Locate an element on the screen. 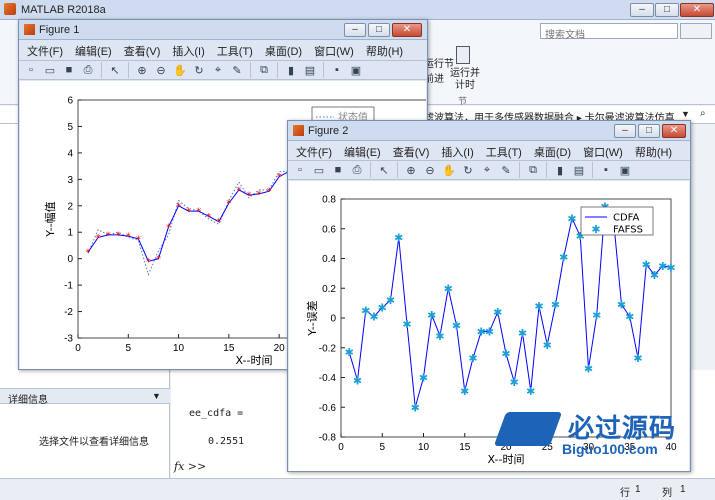 The image size is (715, 500). figure1-titlebar: Figure 1 – □ ✕ is located at coordinates (223, 30).